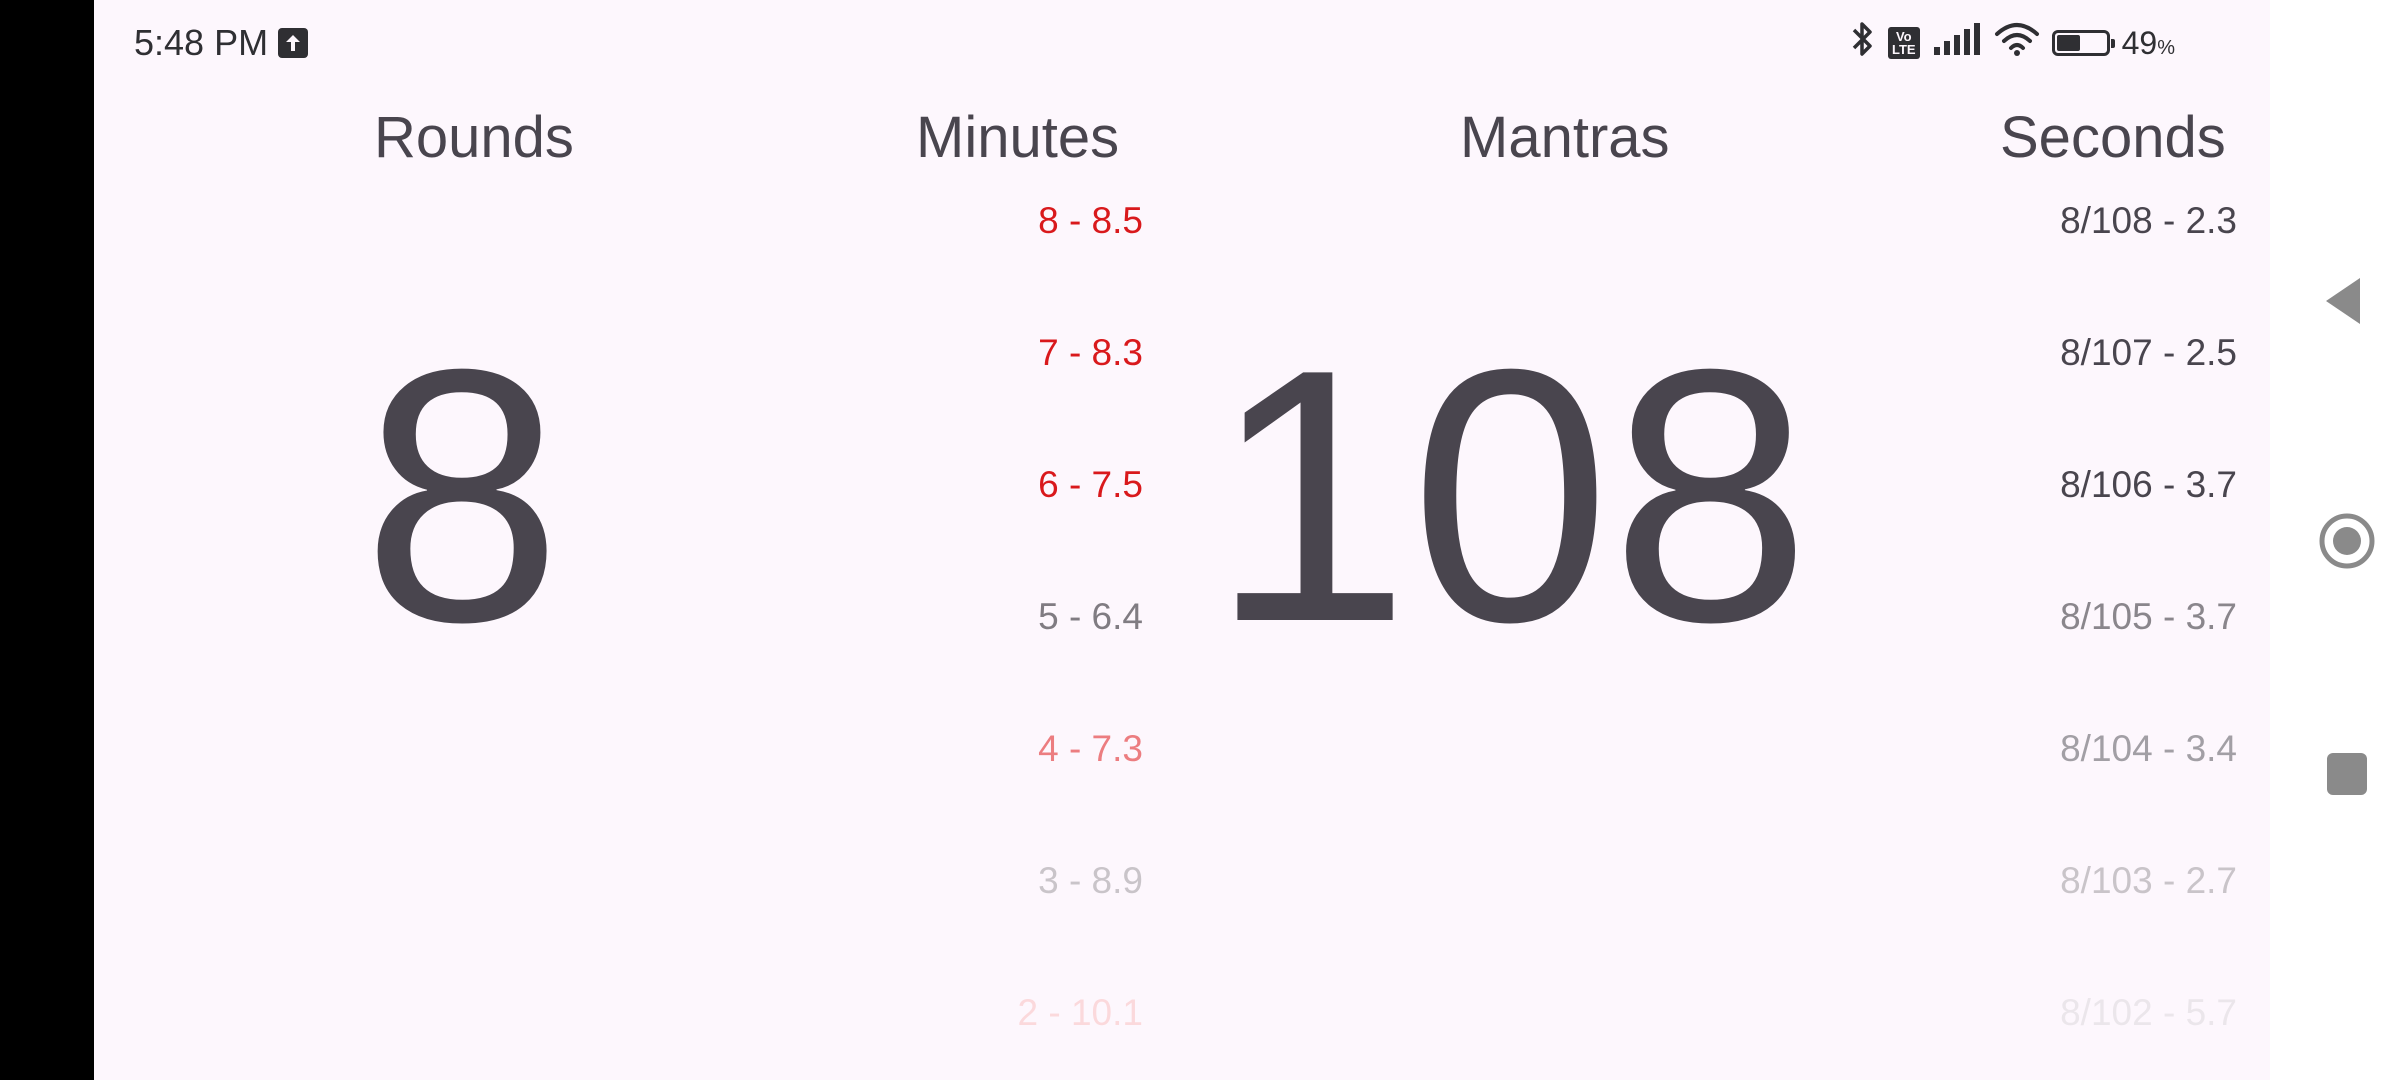 The height and width of the screenshot is (1080, 2400). I want to click on minutes-list-item: 2 - 10.1, so click(1080, 1012).